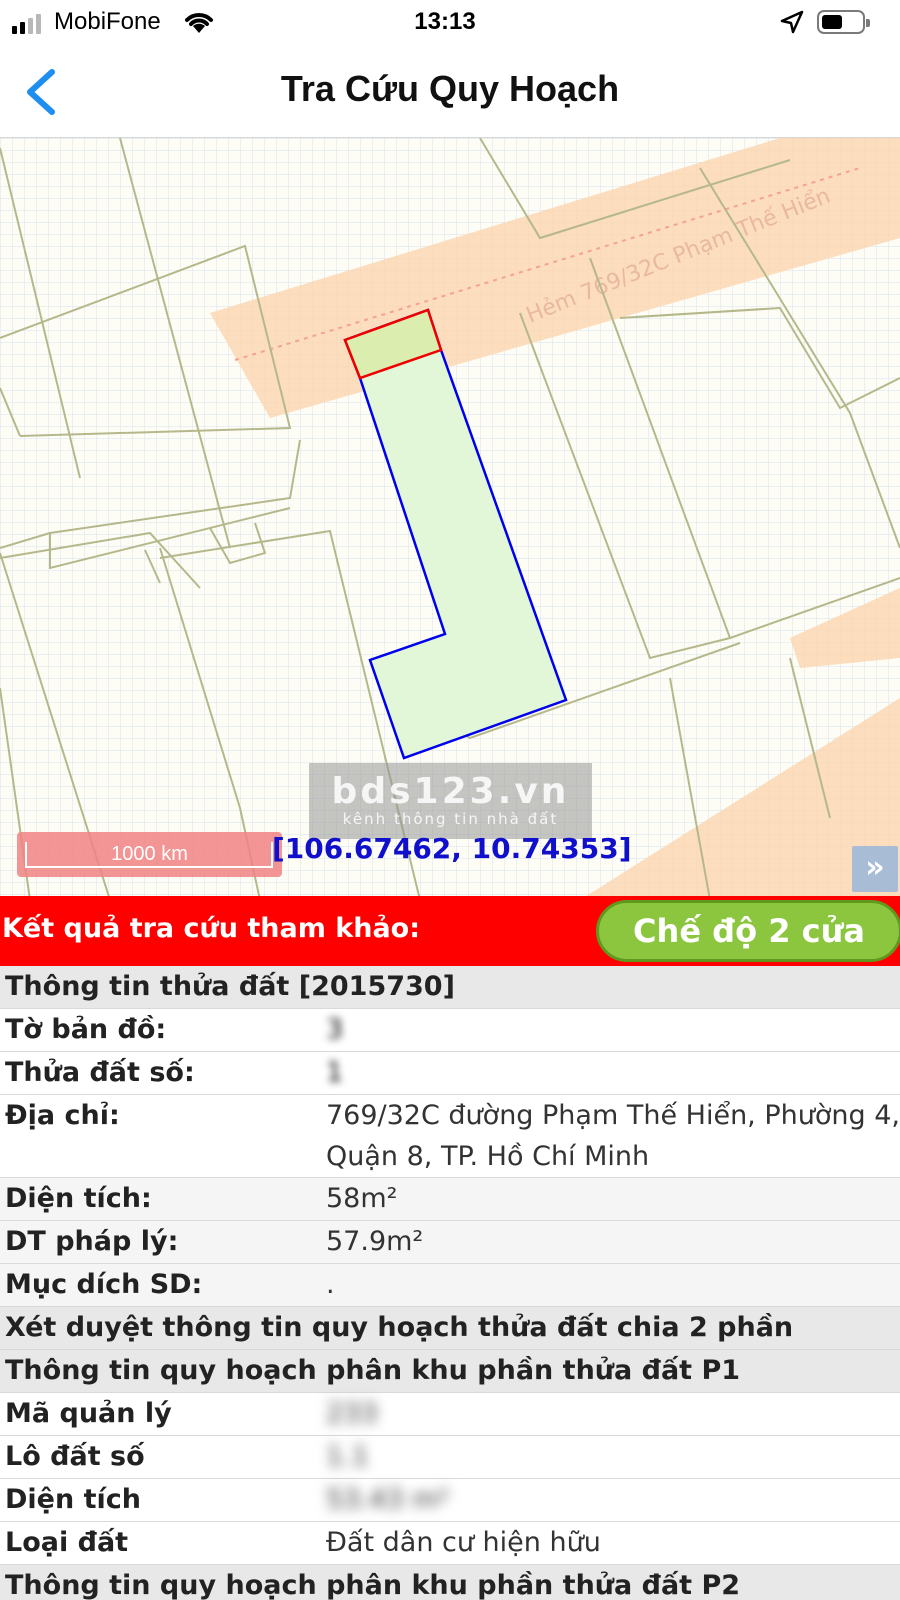 The height and width of the screenshot is (1600, 900). I want to click on map-coordinates: [106.67462, 10.74353], so click(452, 848).